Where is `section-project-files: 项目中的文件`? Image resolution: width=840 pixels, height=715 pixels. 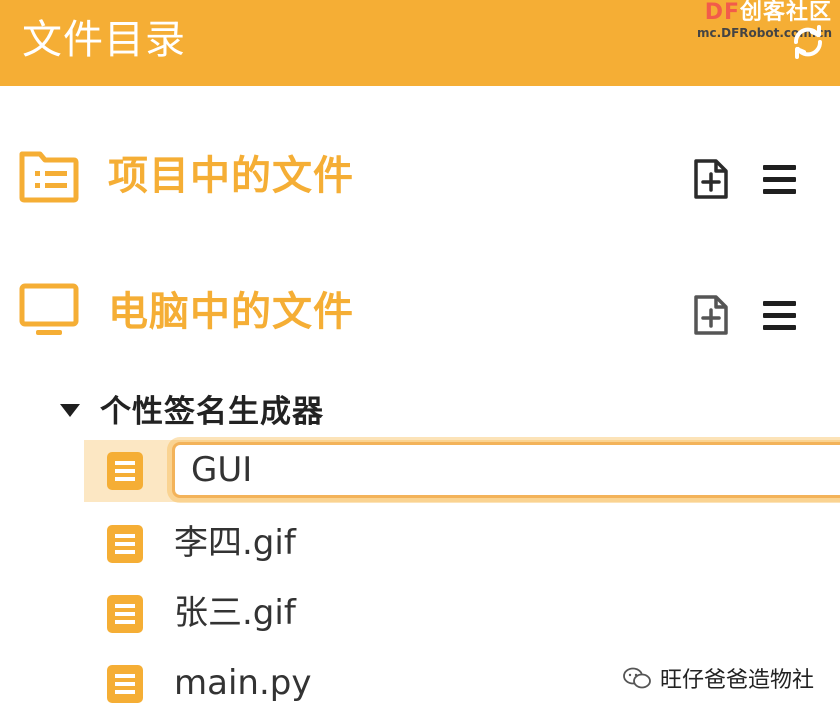 section-project-files: 项目中的文件 is located at coordinates (420, 176).